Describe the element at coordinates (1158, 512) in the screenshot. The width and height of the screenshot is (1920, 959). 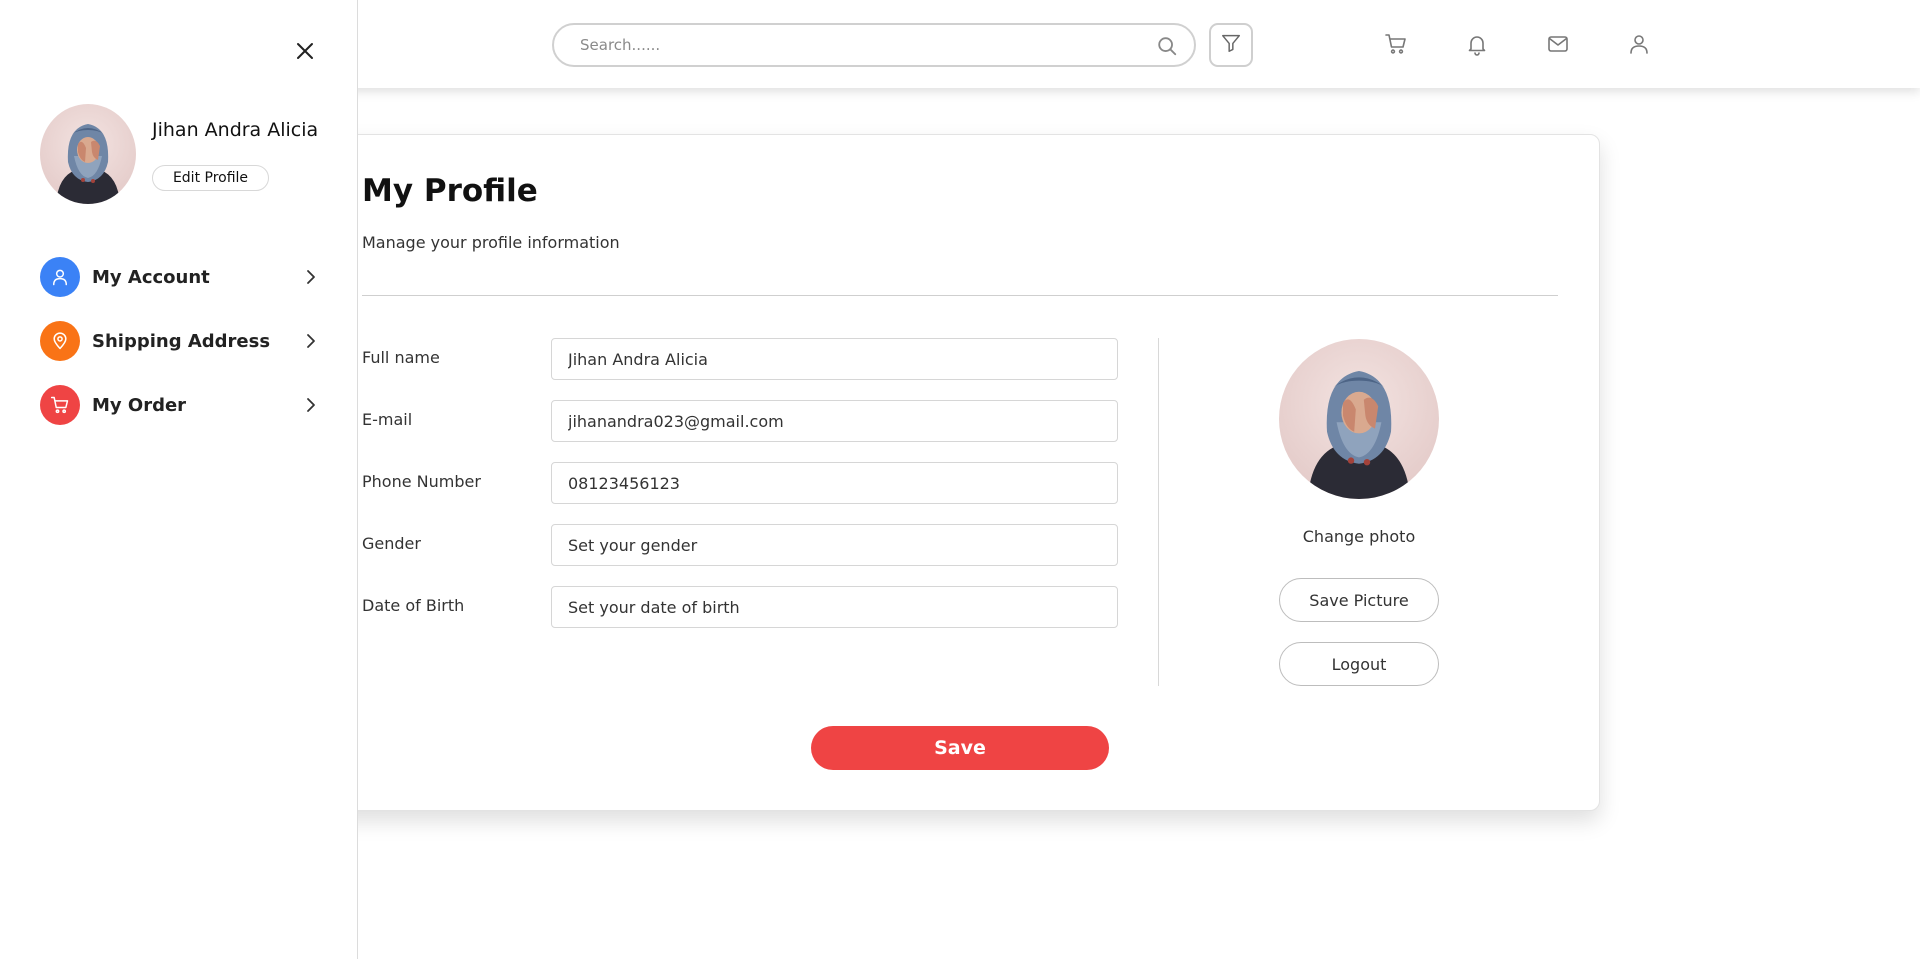
I see `vertical-divider` at that location.